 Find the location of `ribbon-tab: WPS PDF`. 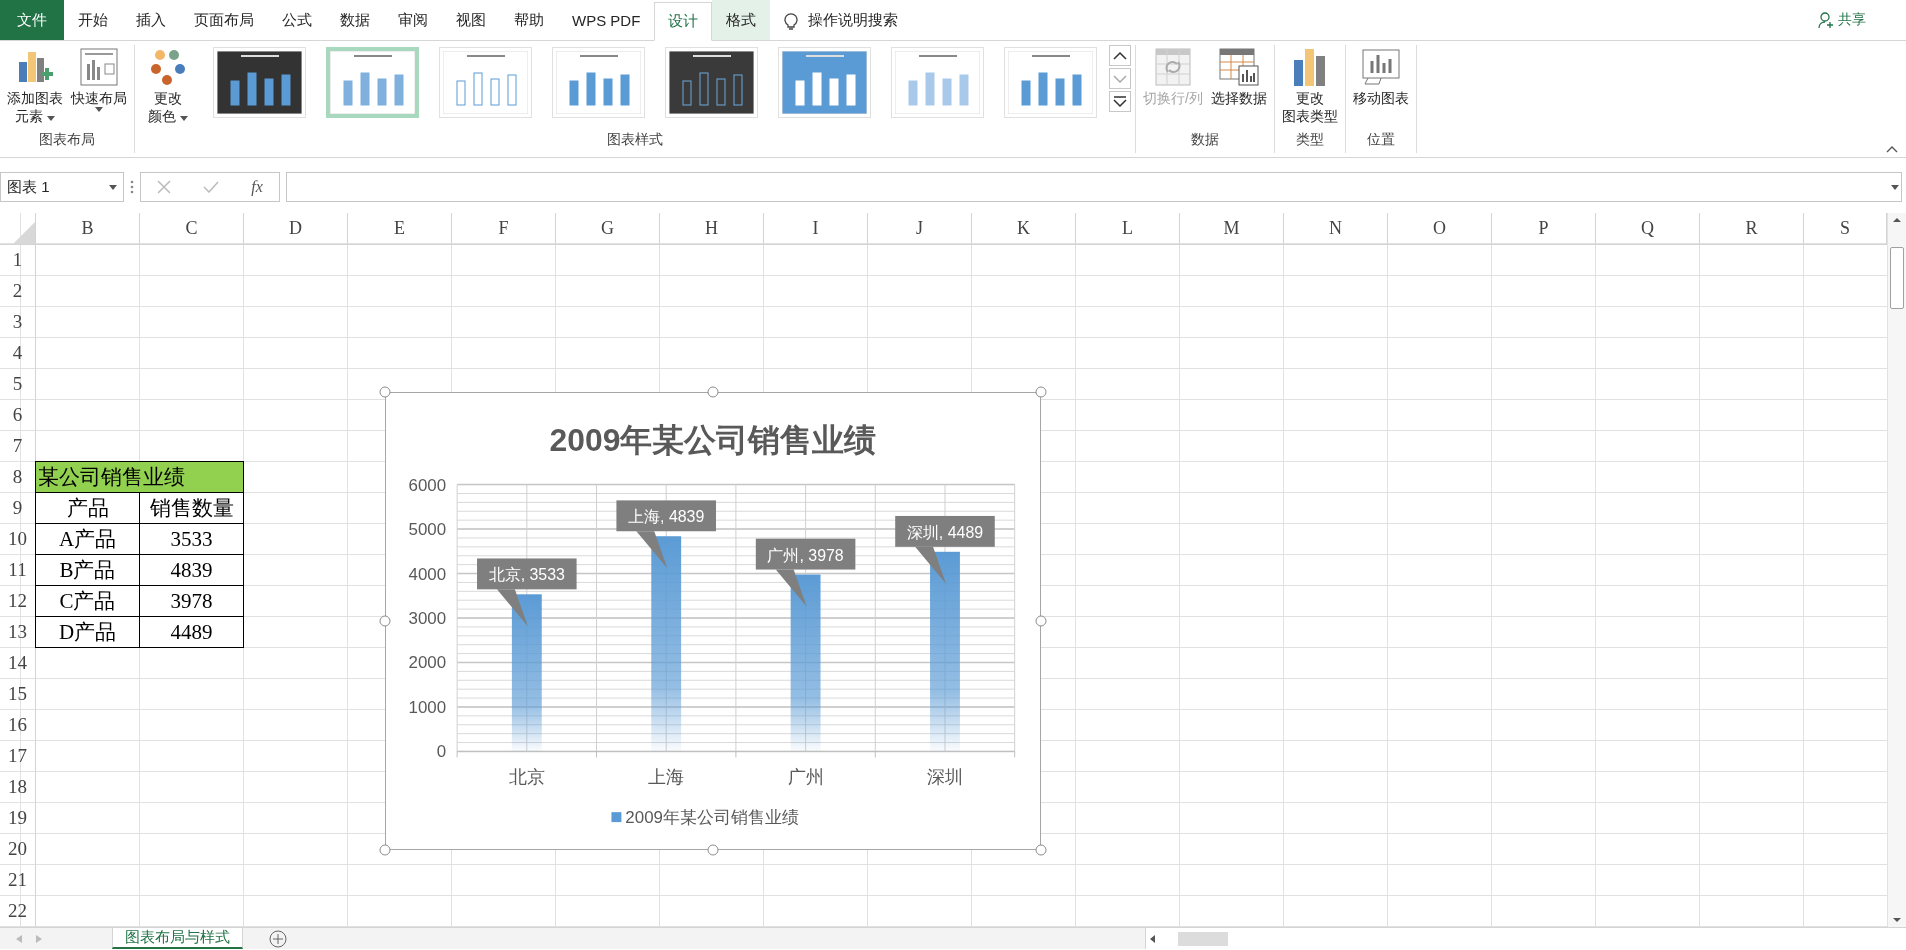

ribbon-tab: WPS PDF is located at coordinates (606, 20).